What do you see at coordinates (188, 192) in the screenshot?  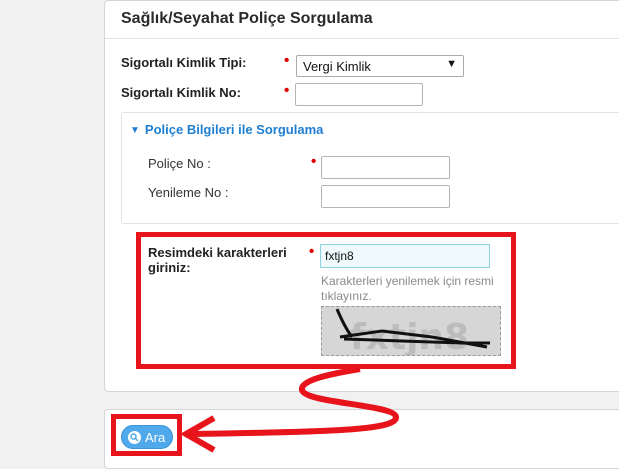 I see `yenileme-no-label: Yenileme No :` at bounding box center [188, 192].